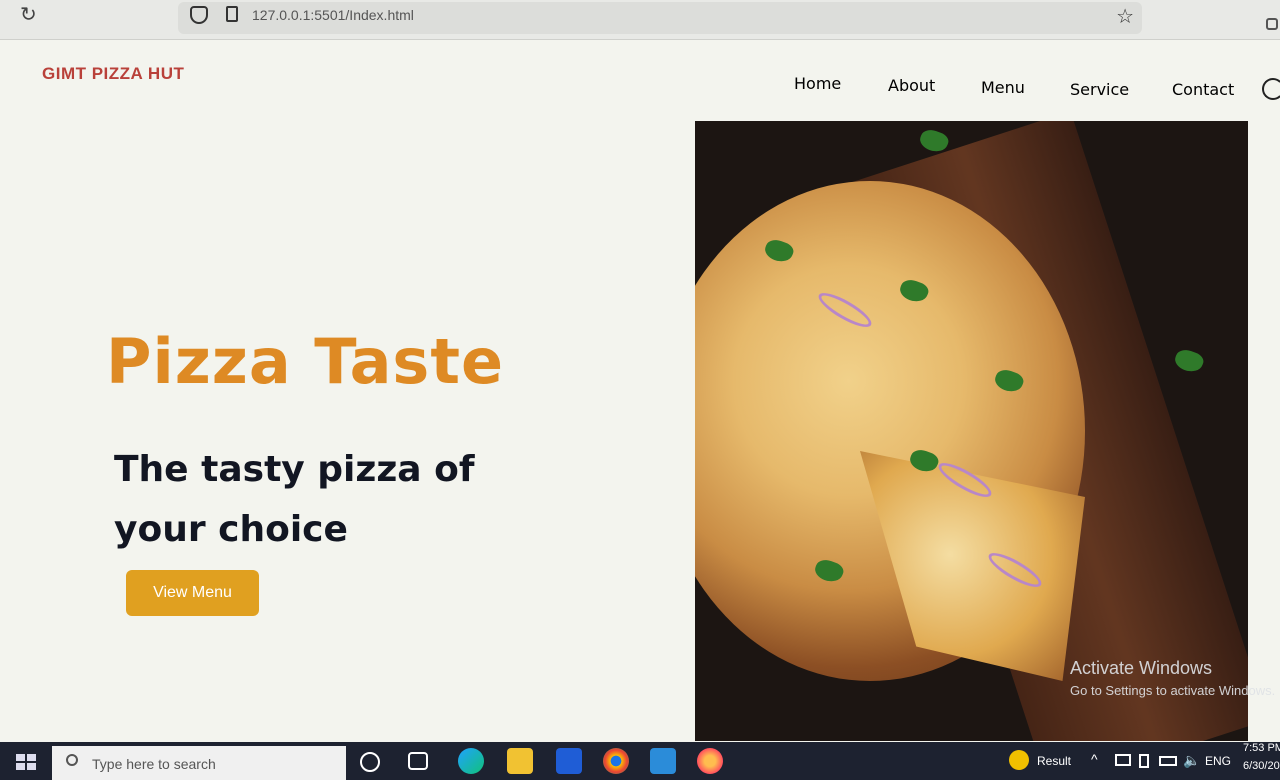 The height and width of the screenshot is (780, 1280). Describe the element at coordinates (1054, 761) in the screenshot. I see `tray-result: Result` at that location.